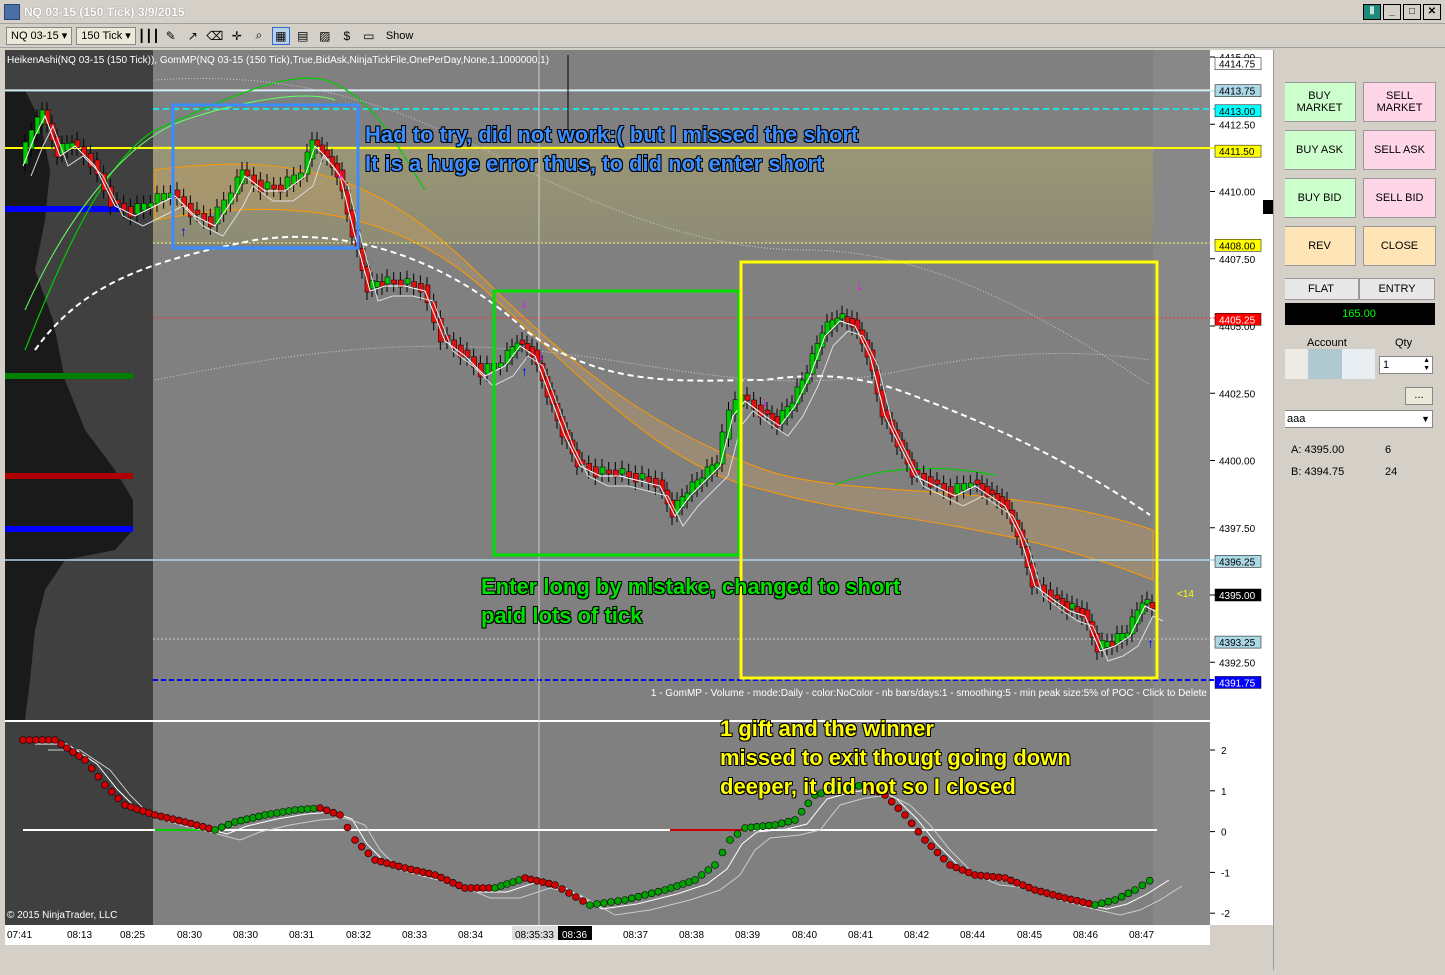 The height and width of the screenshot is (975, 1445). What do you see at coordinates (1426, 365) in the screenshot?
I see `stepper-arrows-icon: ▲ ▼` at bounding box center [1426, 365].